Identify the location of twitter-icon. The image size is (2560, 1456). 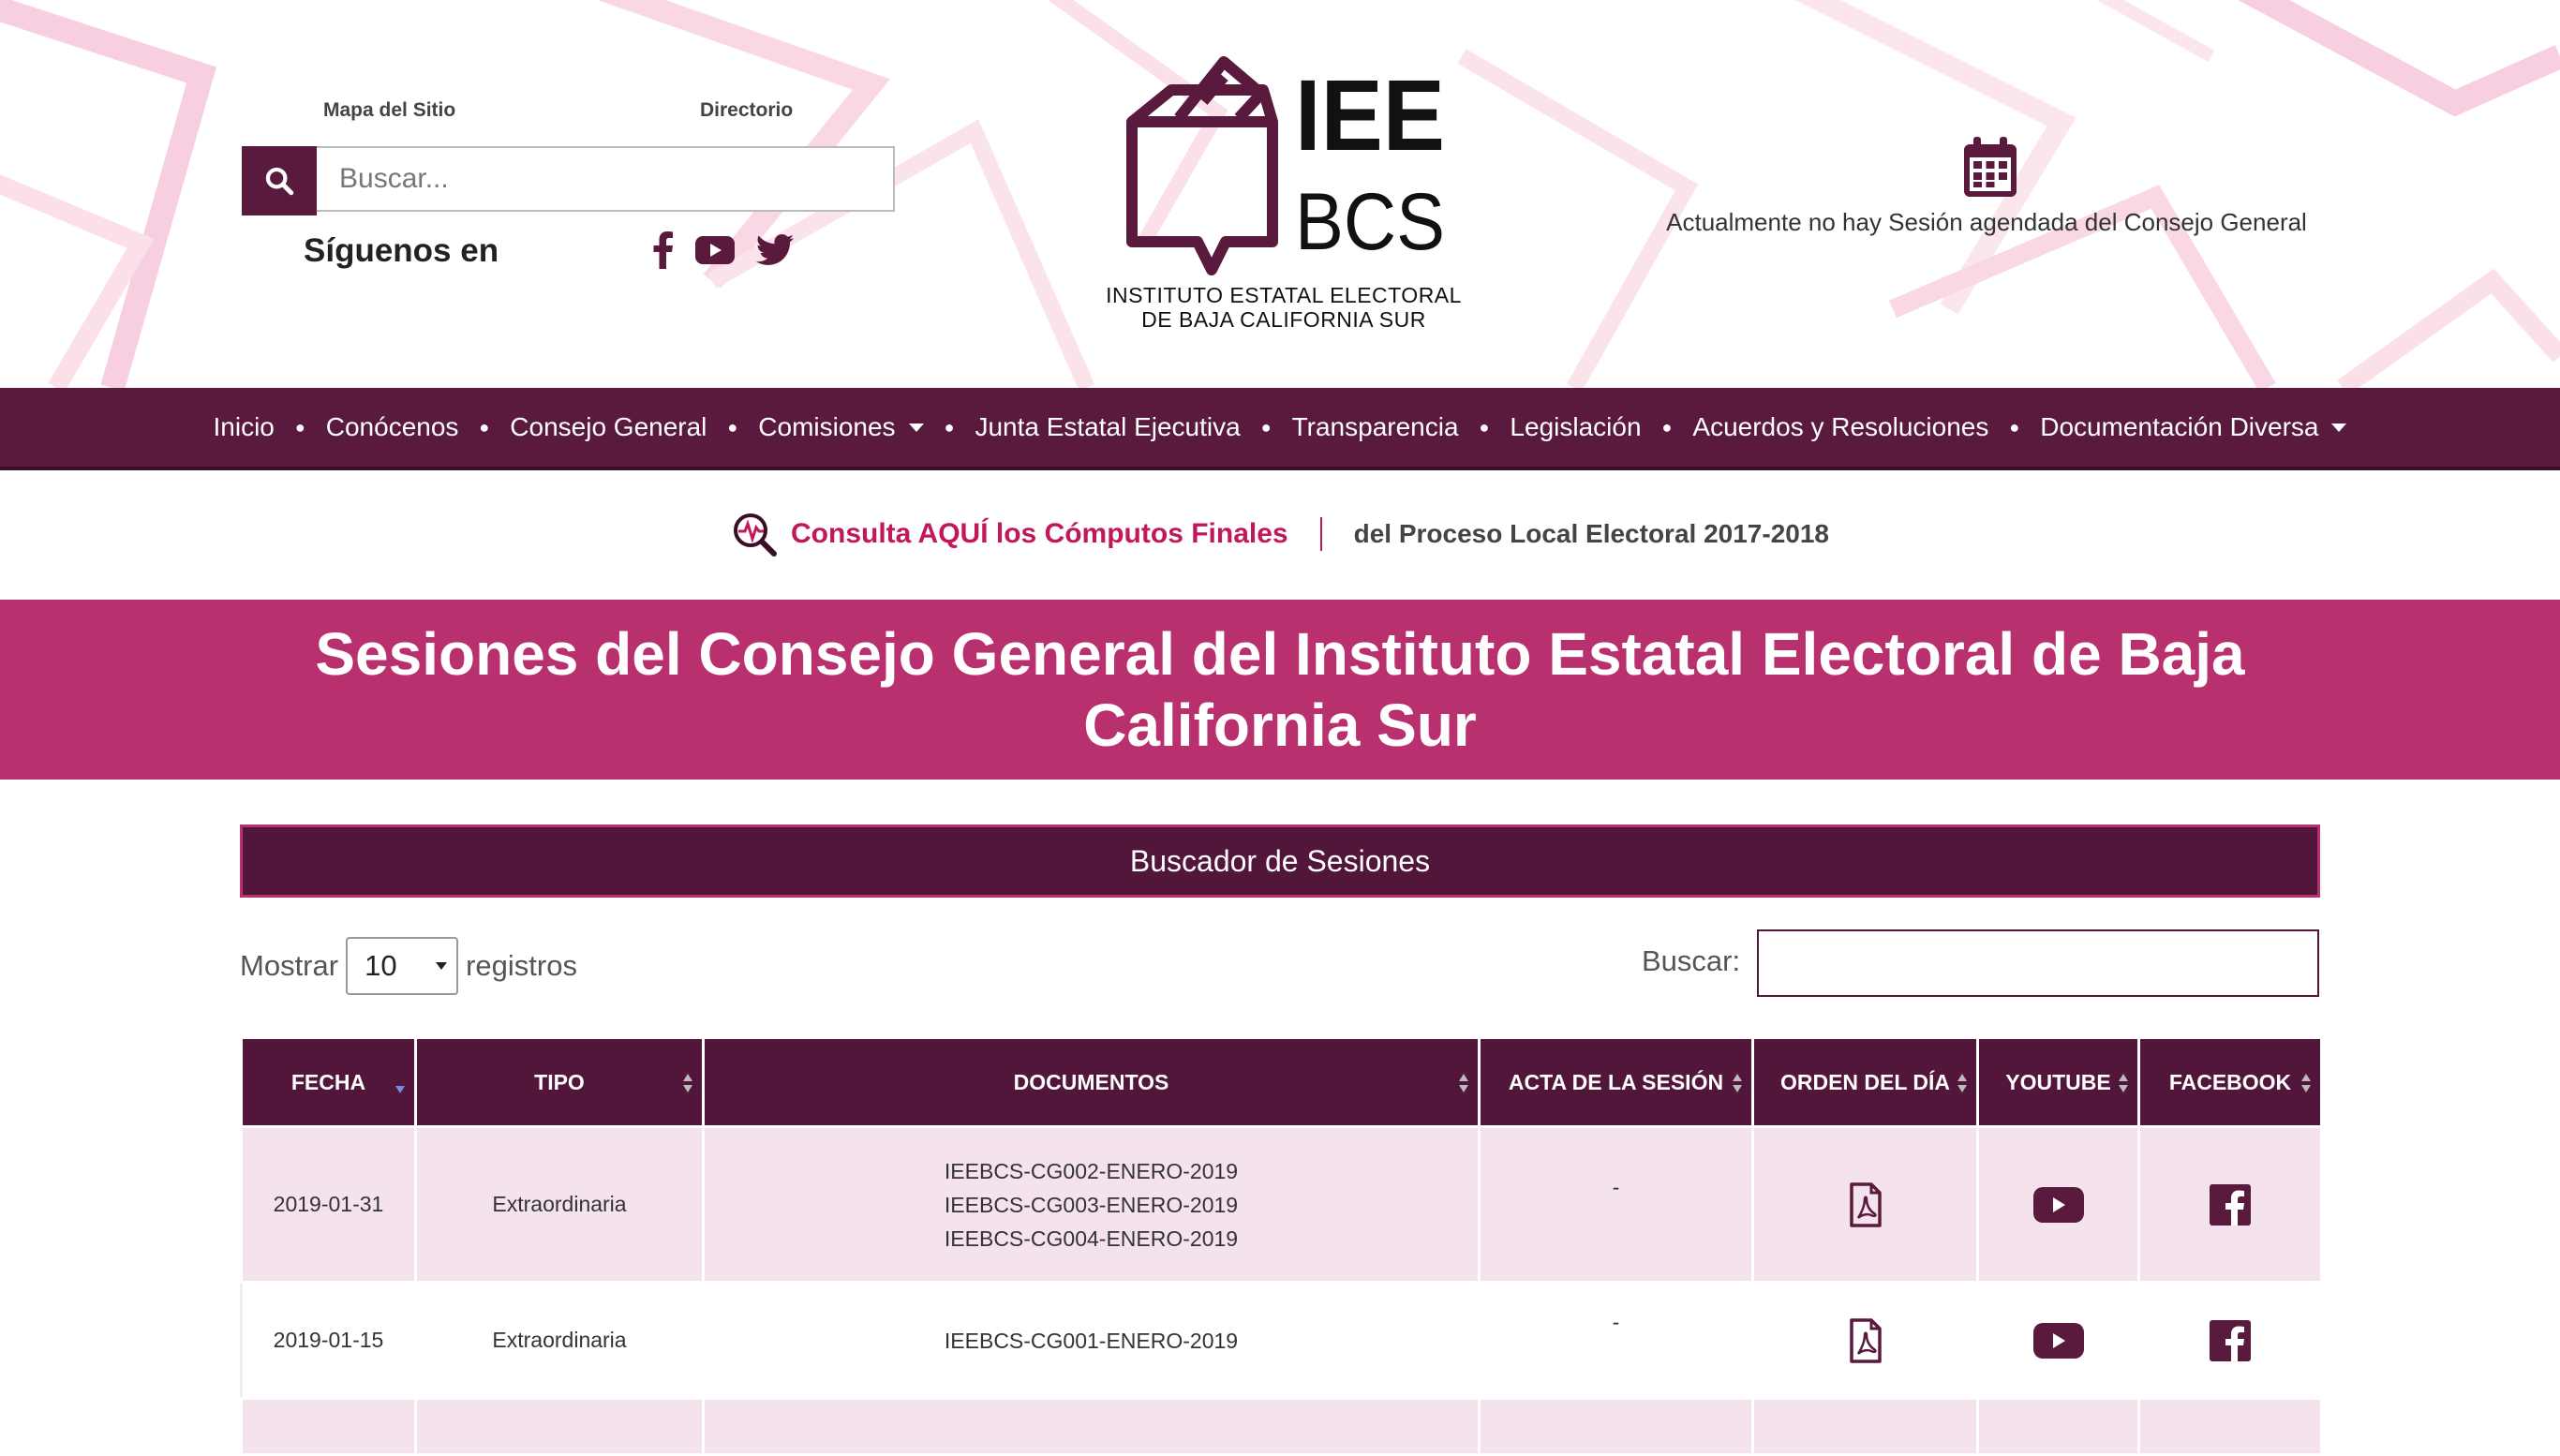
(775, 249).